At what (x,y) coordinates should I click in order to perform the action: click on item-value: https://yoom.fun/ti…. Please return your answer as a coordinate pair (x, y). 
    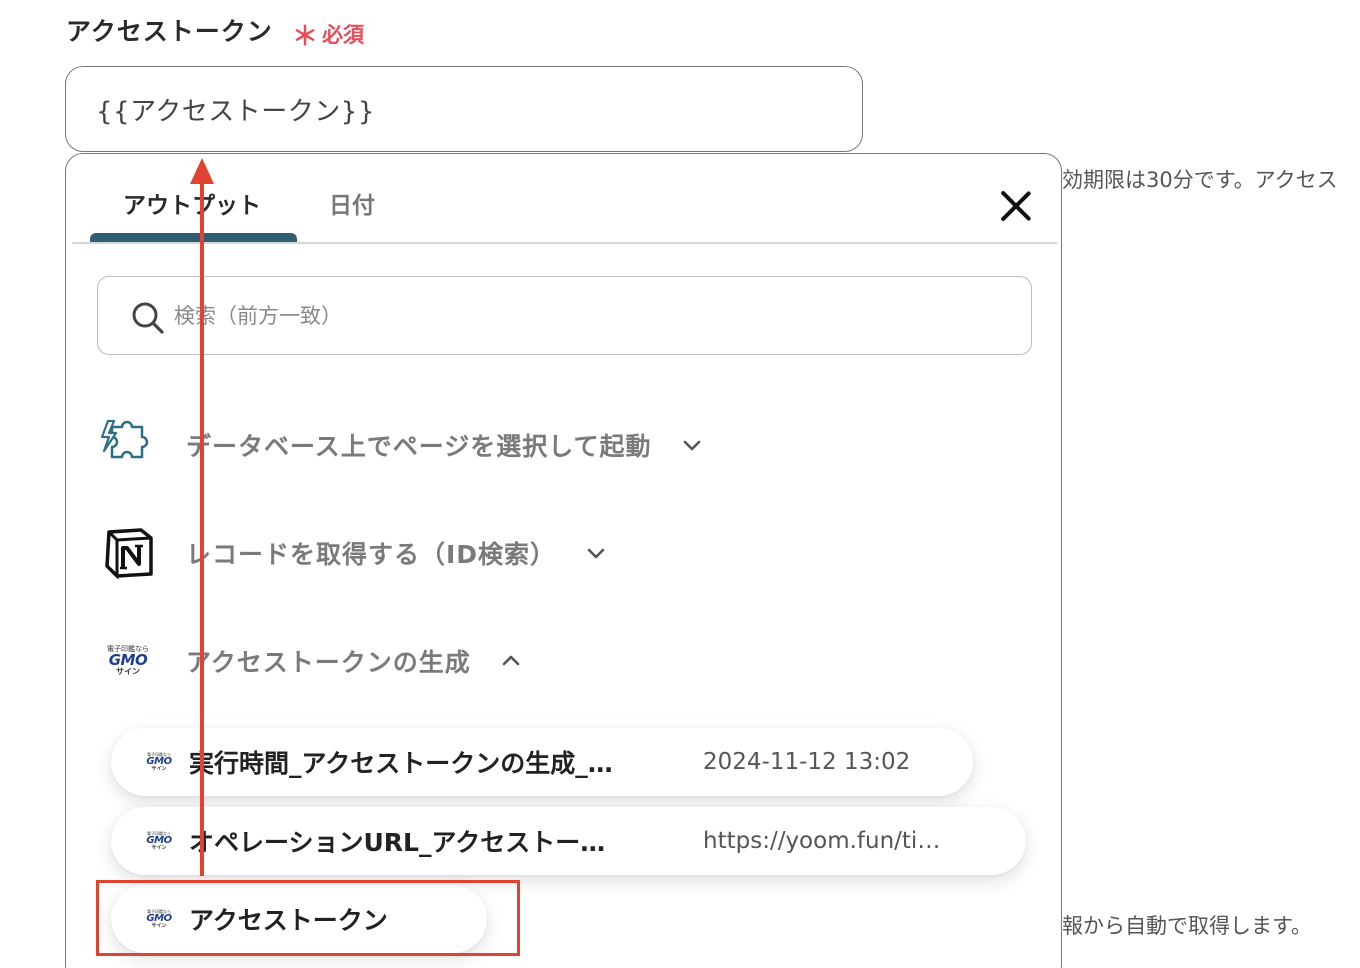
    Looking at the image, I should click on (822, 841).